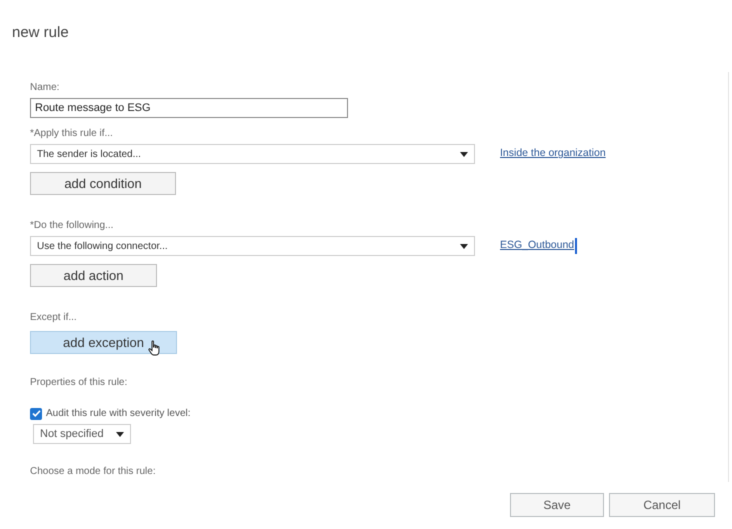  I want to click on value-link: ESG_Outbound, so click(539, 246).